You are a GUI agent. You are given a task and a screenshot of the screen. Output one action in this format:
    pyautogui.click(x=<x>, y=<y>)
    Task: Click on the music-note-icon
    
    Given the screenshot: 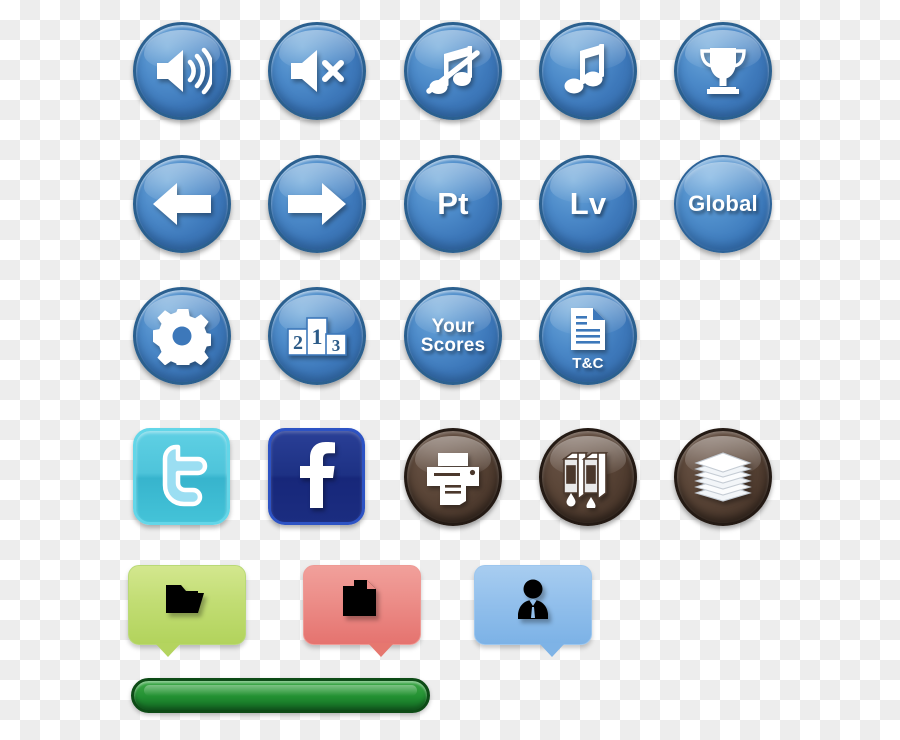 What is the action you would take?
    pyautogui.click(x=588, y=71)
    